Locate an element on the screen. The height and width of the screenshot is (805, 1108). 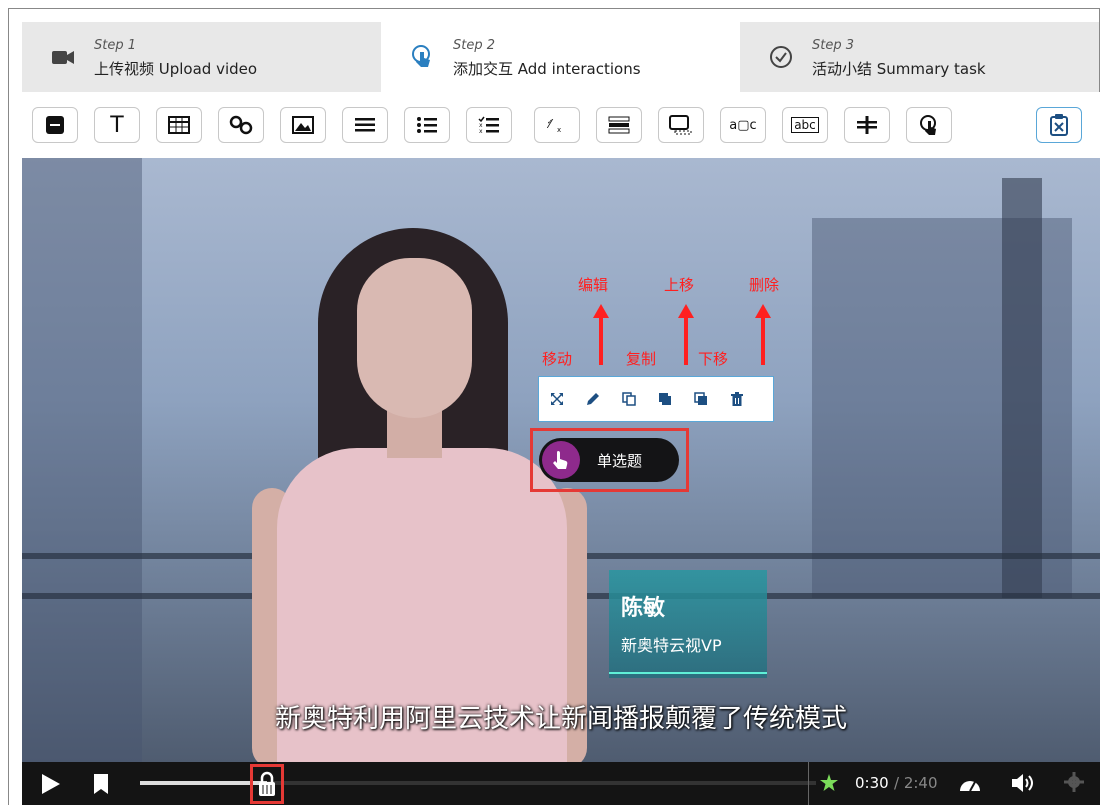
move-icon is located at coordinates (557, 399).